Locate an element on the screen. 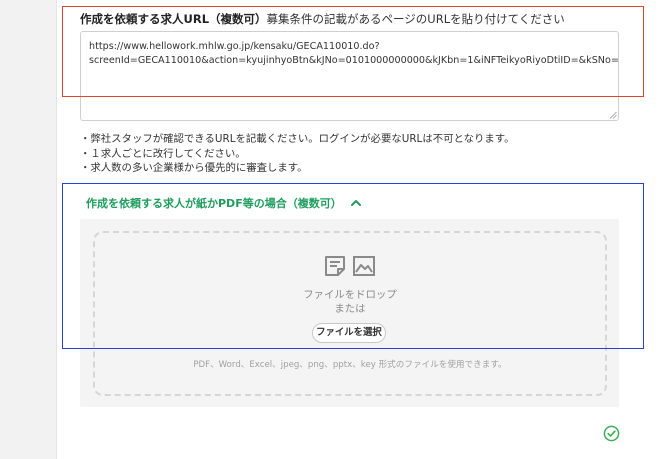  chevron-up-icon is located at coordinates (355, 203).